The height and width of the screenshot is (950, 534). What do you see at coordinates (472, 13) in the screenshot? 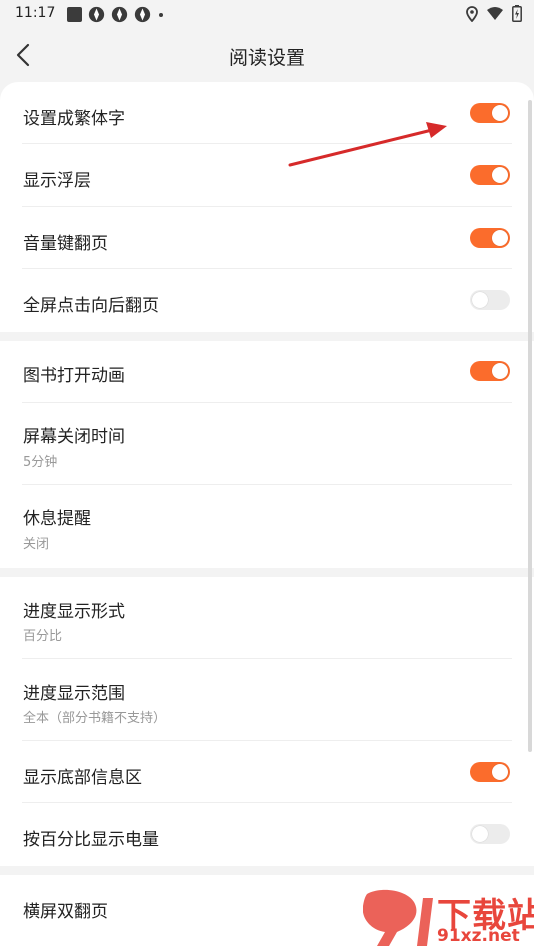
I see `location-icon` at bounding box center [472, 13].